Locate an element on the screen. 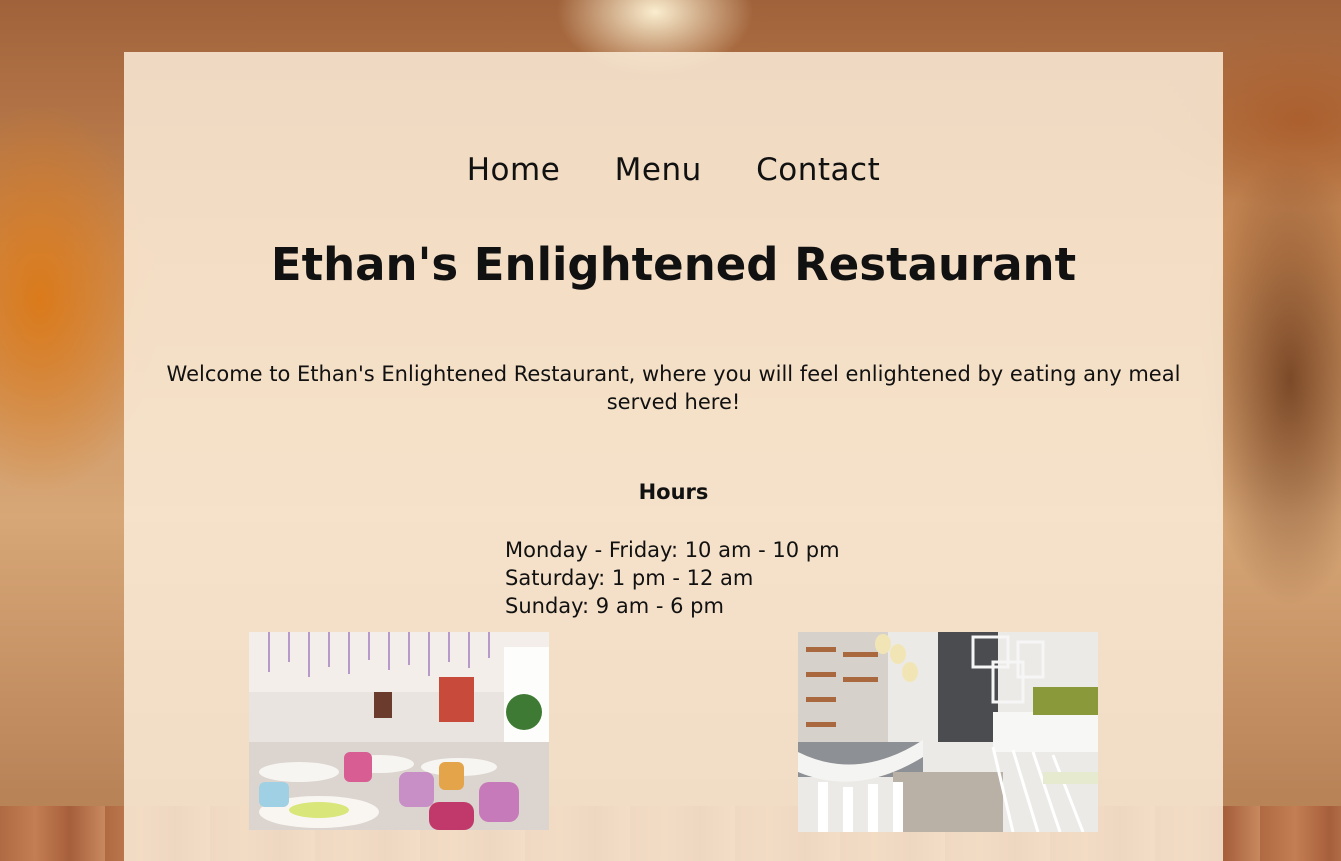 Image resolution: width=1341 pixels, height=861 pixels. restaurant-interior-photo is located at coordinates (399, 731).